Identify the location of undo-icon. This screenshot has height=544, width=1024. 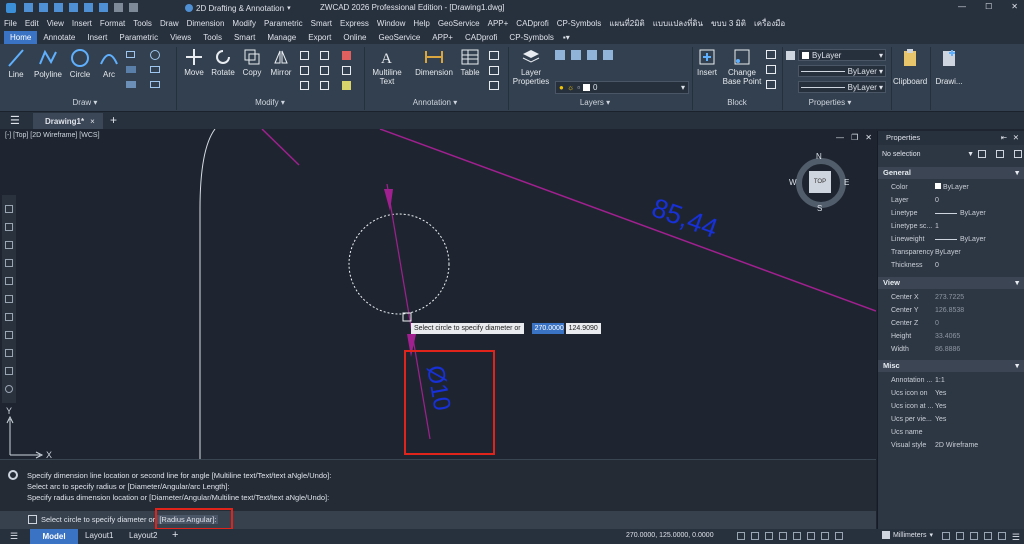
(118, 7).